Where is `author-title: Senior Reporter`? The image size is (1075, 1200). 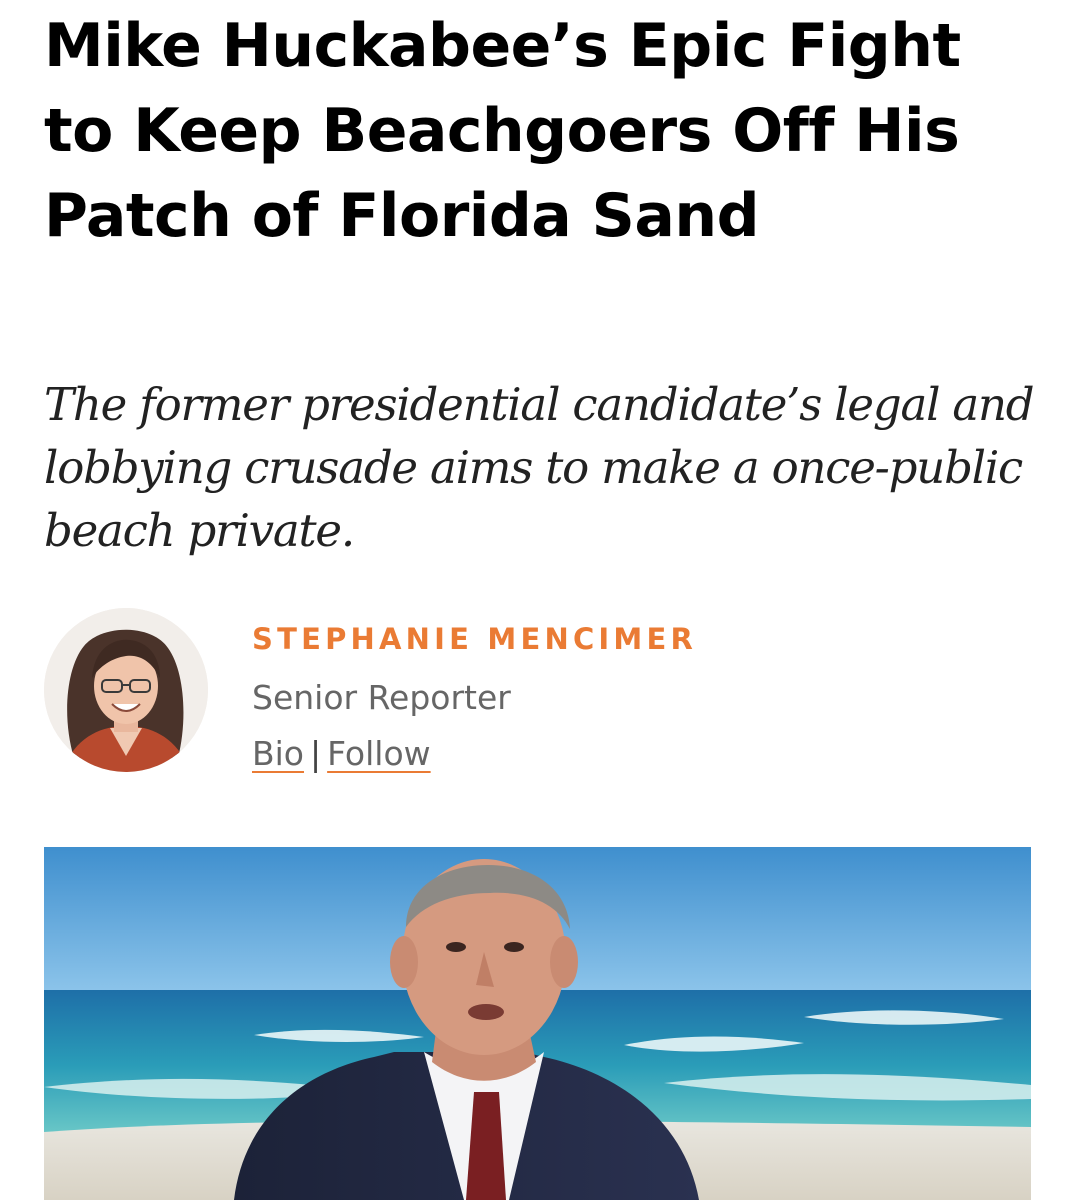
author-title: Senior Reporter is located at coordinates (381, 697).